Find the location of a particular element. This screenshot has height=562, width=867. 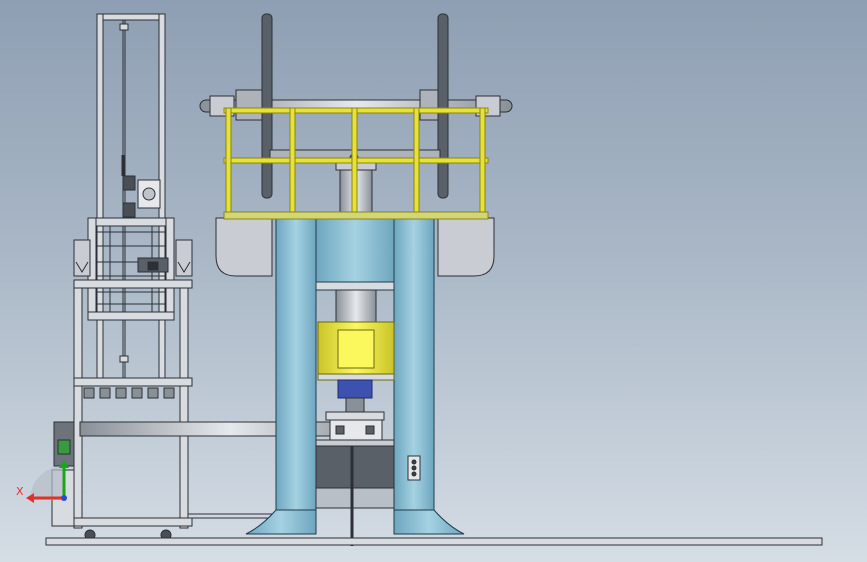

ground-line is located at coordinates (434, 541).